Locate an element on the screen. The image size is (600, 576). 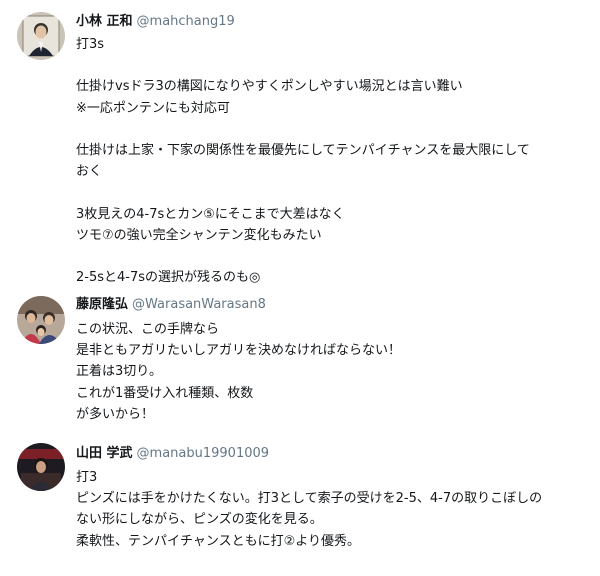
tweet-header: 山田 学武 @manabu19901009 is located at coordinates (172, 454).